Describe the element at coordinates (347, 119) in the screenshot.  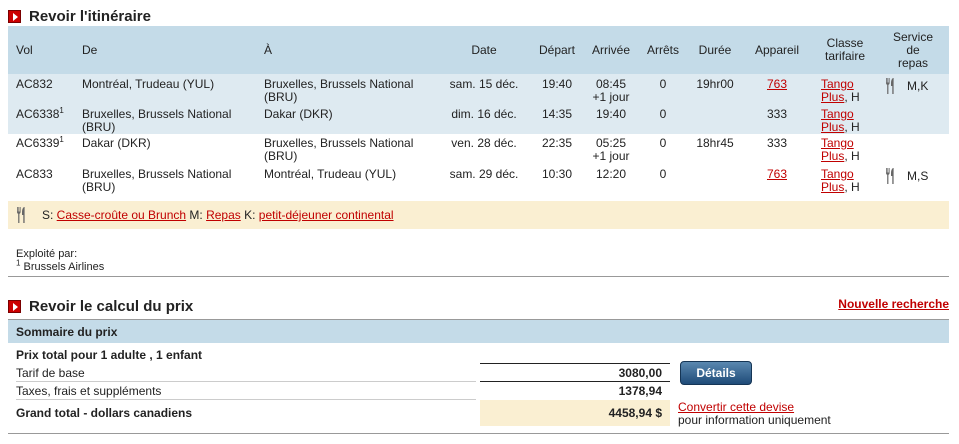
I see `destination: Dakar (DKR)` at that location.